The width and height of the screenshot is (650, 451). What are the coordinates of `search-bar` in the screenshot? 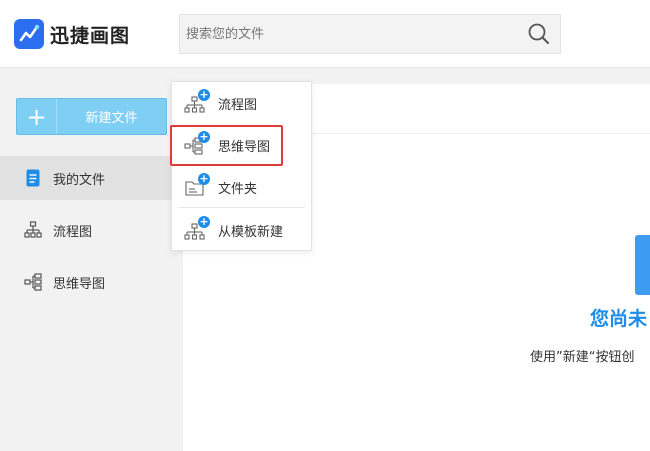 It's located at (370, 34).